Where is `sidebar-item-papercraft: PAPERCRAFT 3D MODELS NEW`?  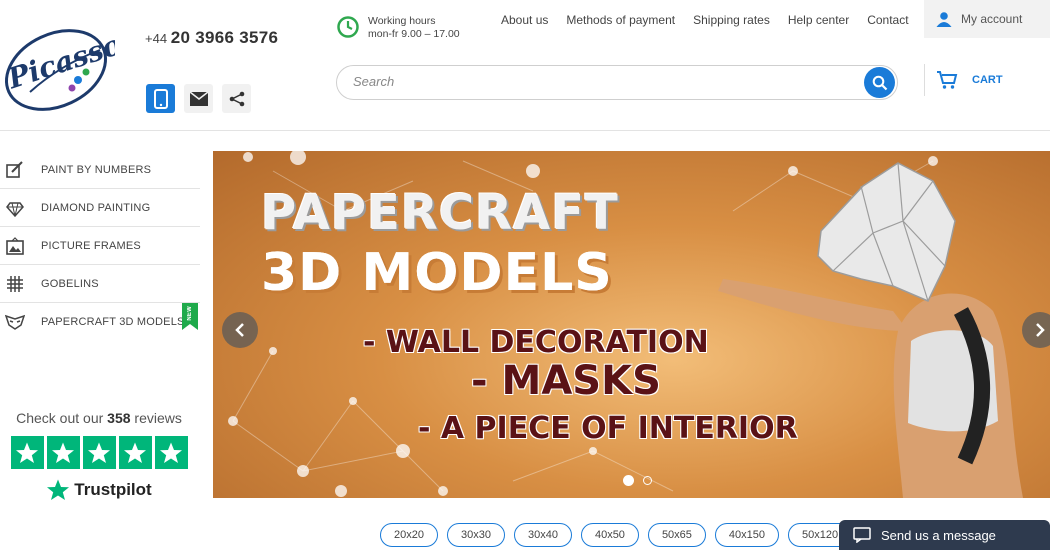 sidebar-item-papercraft: PAPERCRAFT 3D MODELS NEW is located at coordinates (100, 322).